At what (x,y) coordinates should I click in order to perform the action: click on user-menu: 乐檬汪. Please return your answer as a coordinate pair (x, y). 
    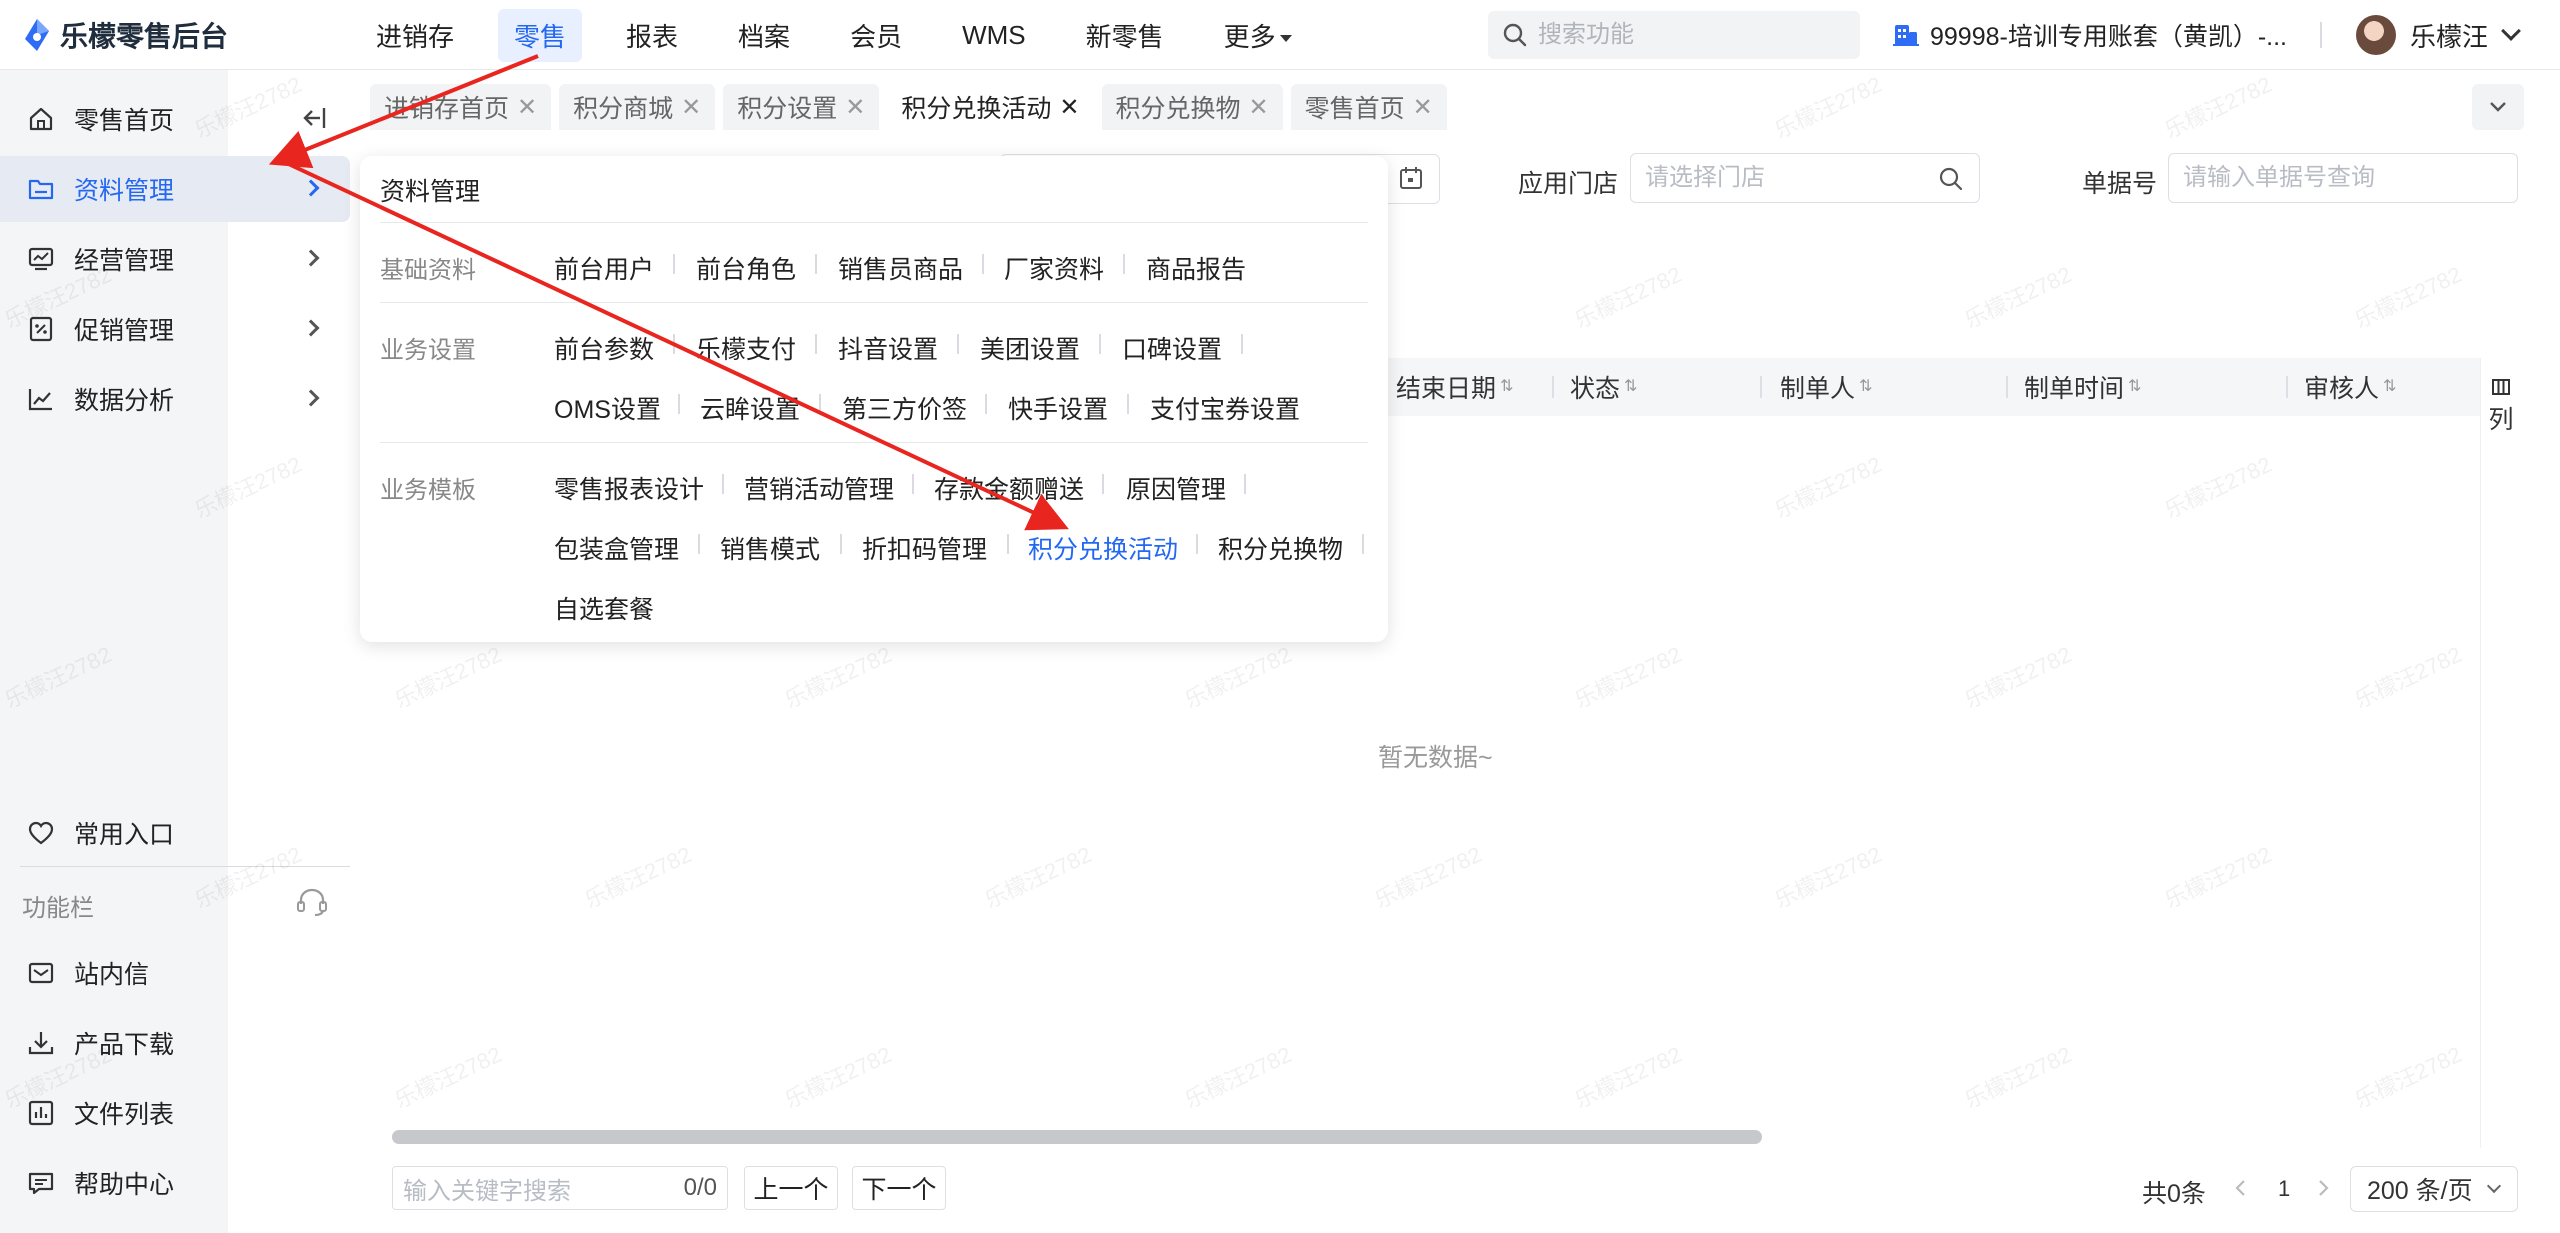
    Looking at the image, I should click on (2438, 35).